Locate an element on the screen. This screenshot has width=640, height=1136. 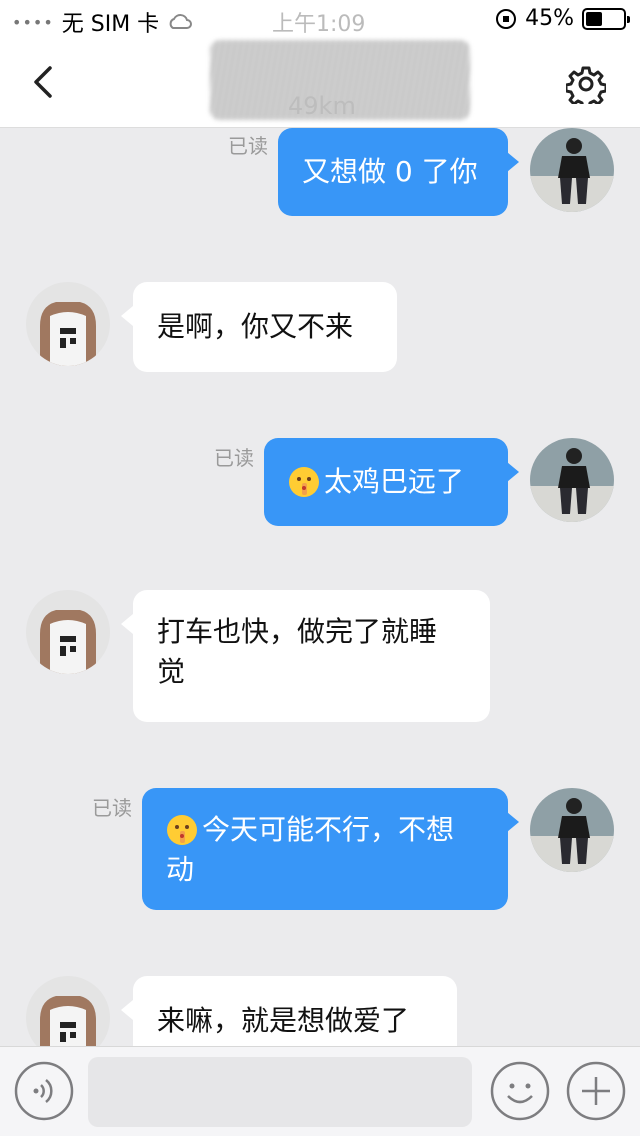
message-text-line: 今天可能不行，不想 is located at coordinates (328, 829).